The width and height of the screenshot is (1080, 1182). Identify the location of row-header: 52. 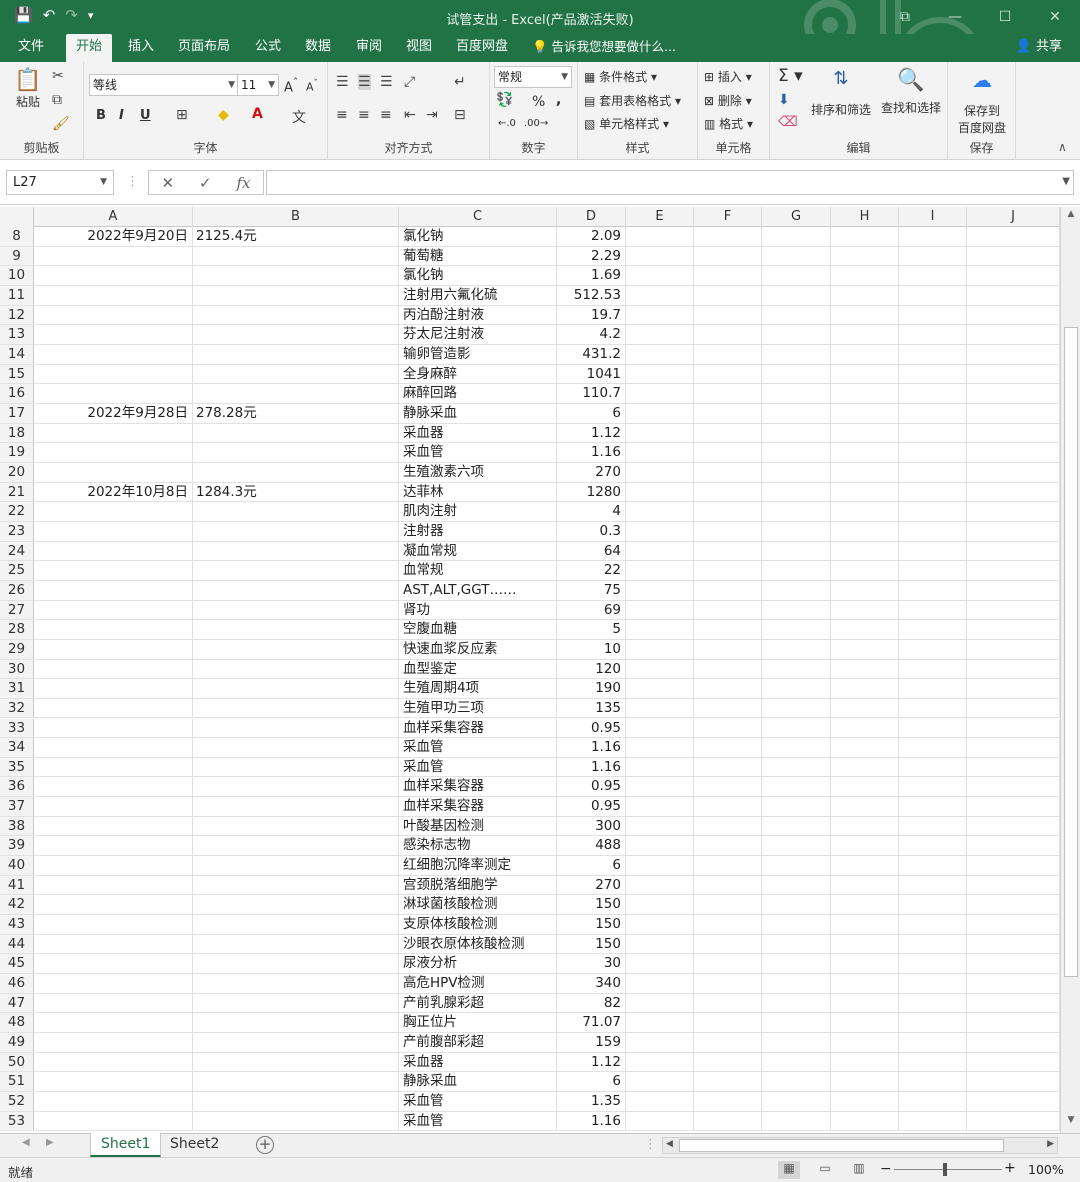
(17, 1101).